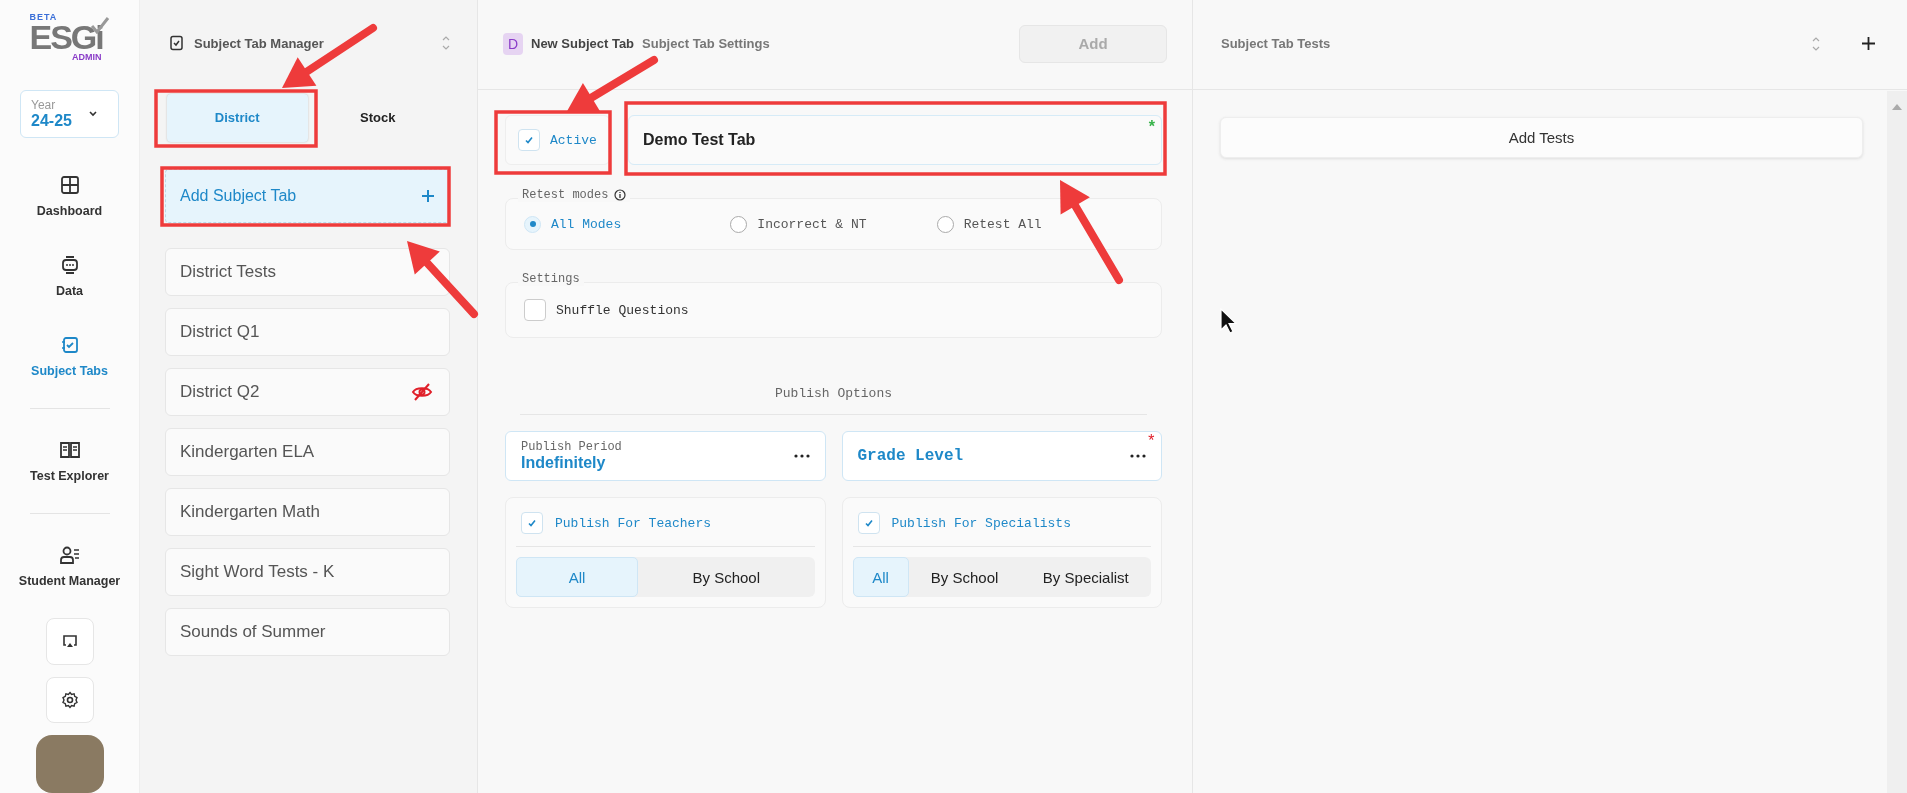 The width and height of the screenshot is (1907, 793). What do you see at coordinates (551, 279) in the screenshot?
I see `group-legend: Settings` at bounding box center [551, 279].